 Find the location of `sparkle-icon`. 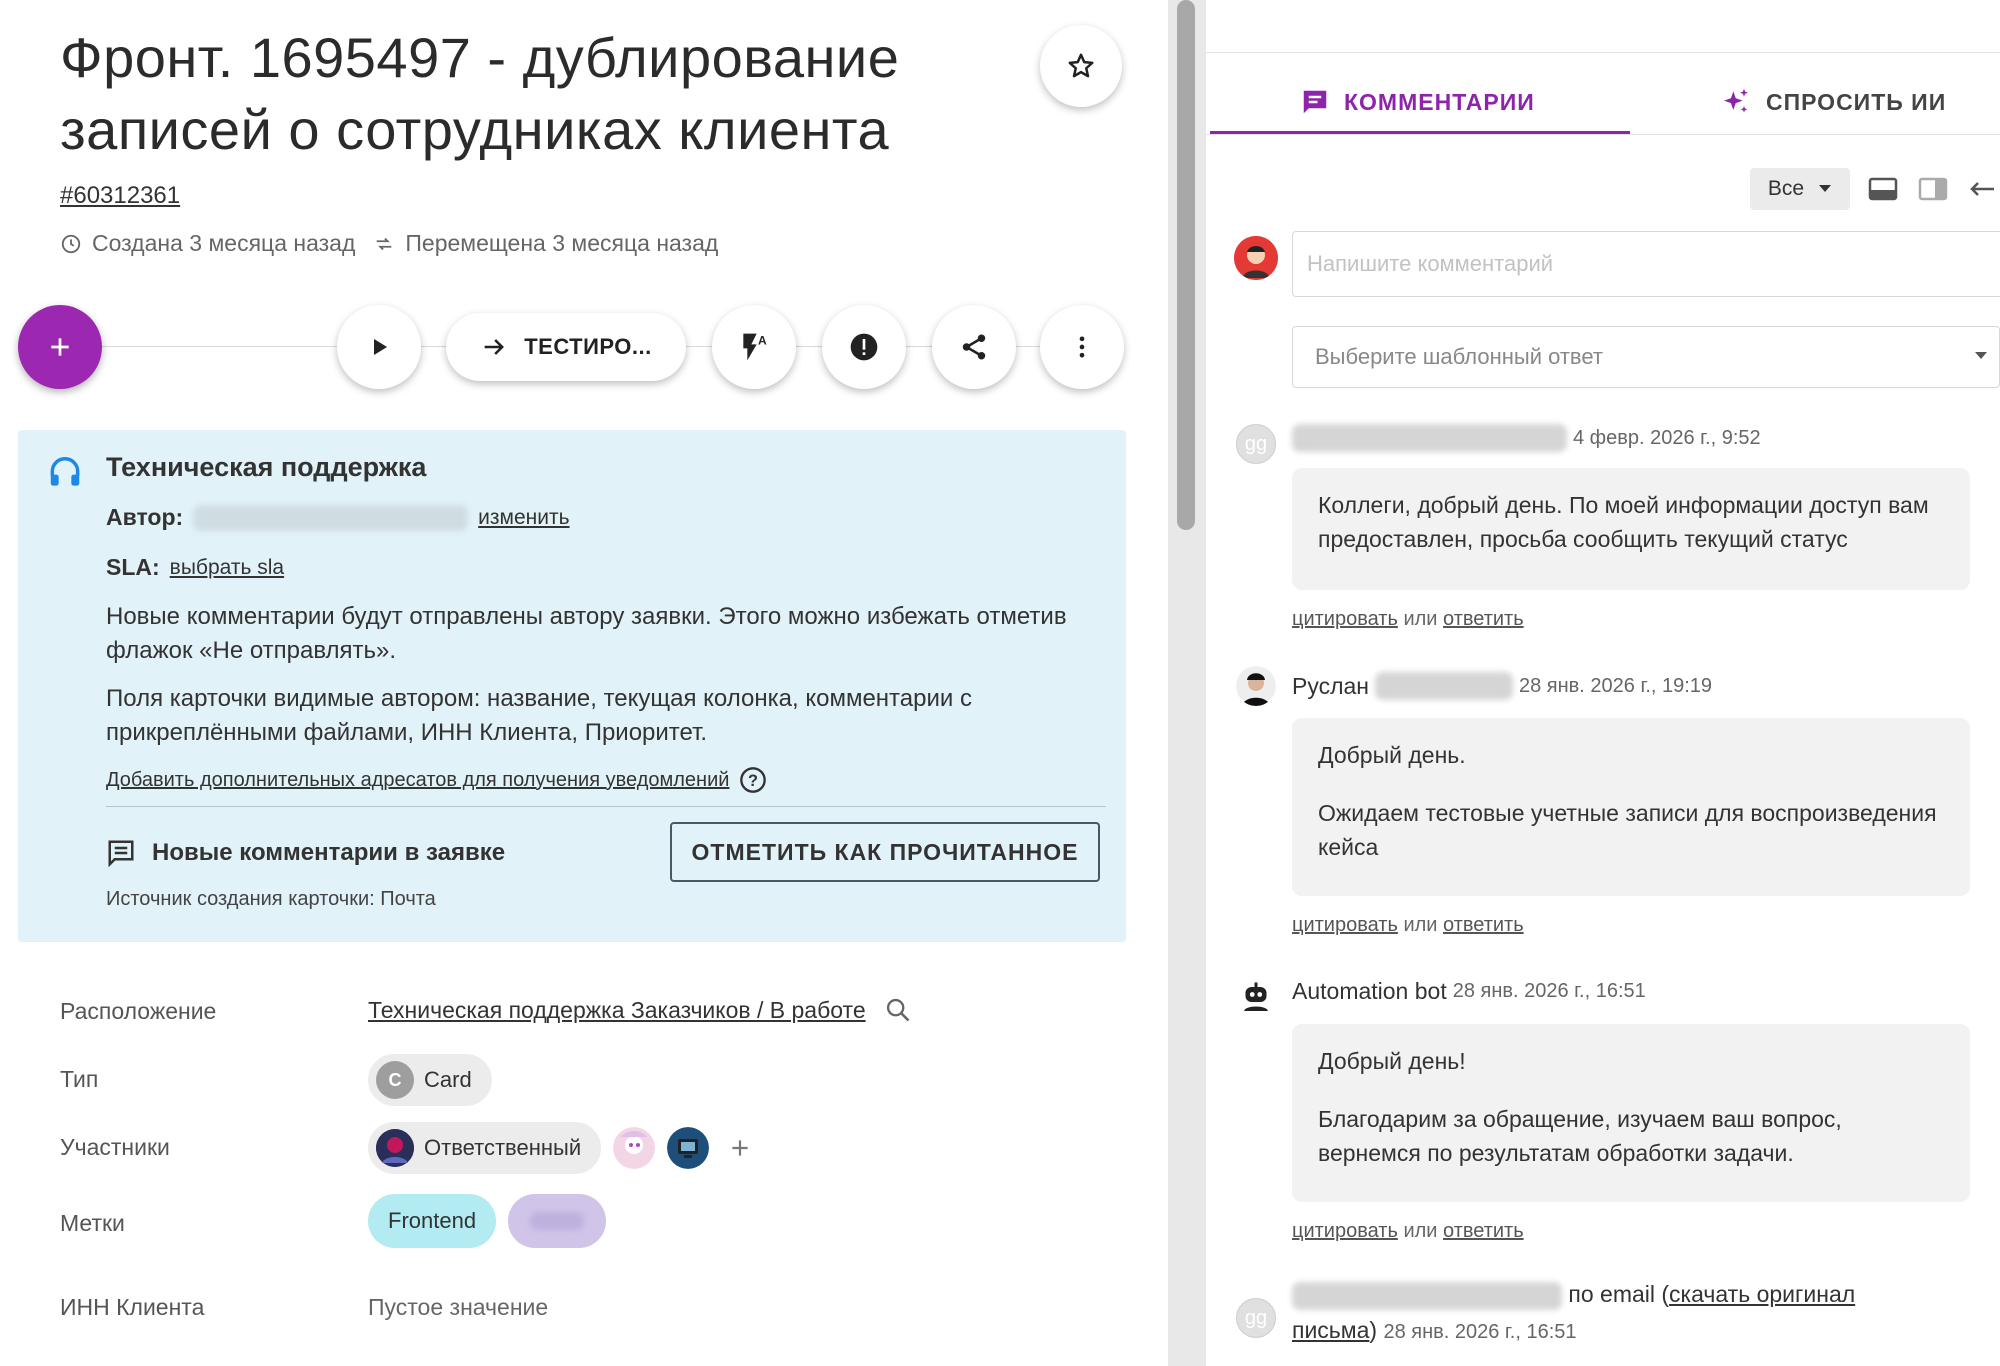

sparkle-icon is located at coordinates (1736, 100).